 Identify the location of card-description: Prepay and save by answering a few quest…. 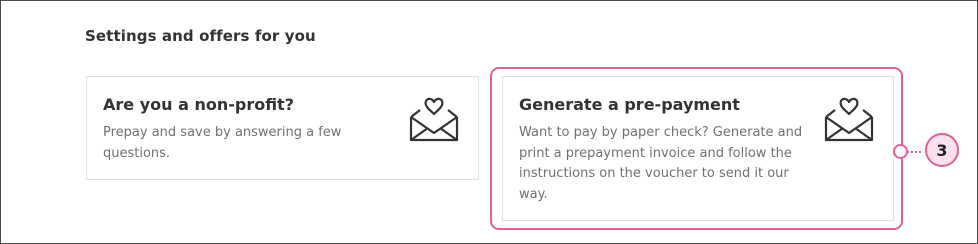
(222, 143).